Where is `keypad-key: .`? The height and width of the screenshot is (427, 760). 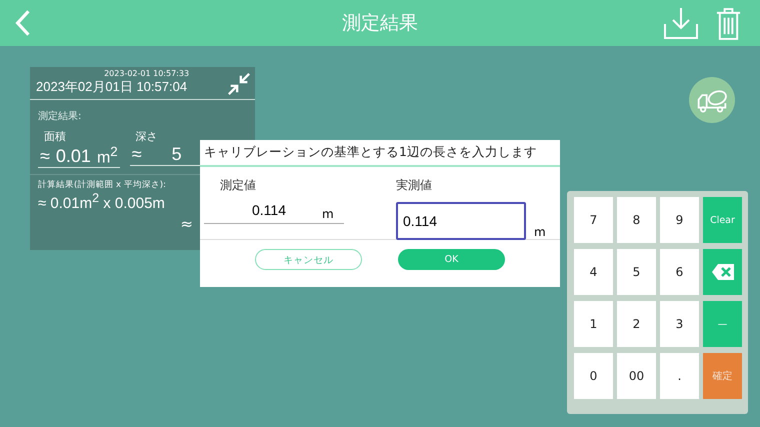 keypad-key: . is located at coordinates (679, 376).